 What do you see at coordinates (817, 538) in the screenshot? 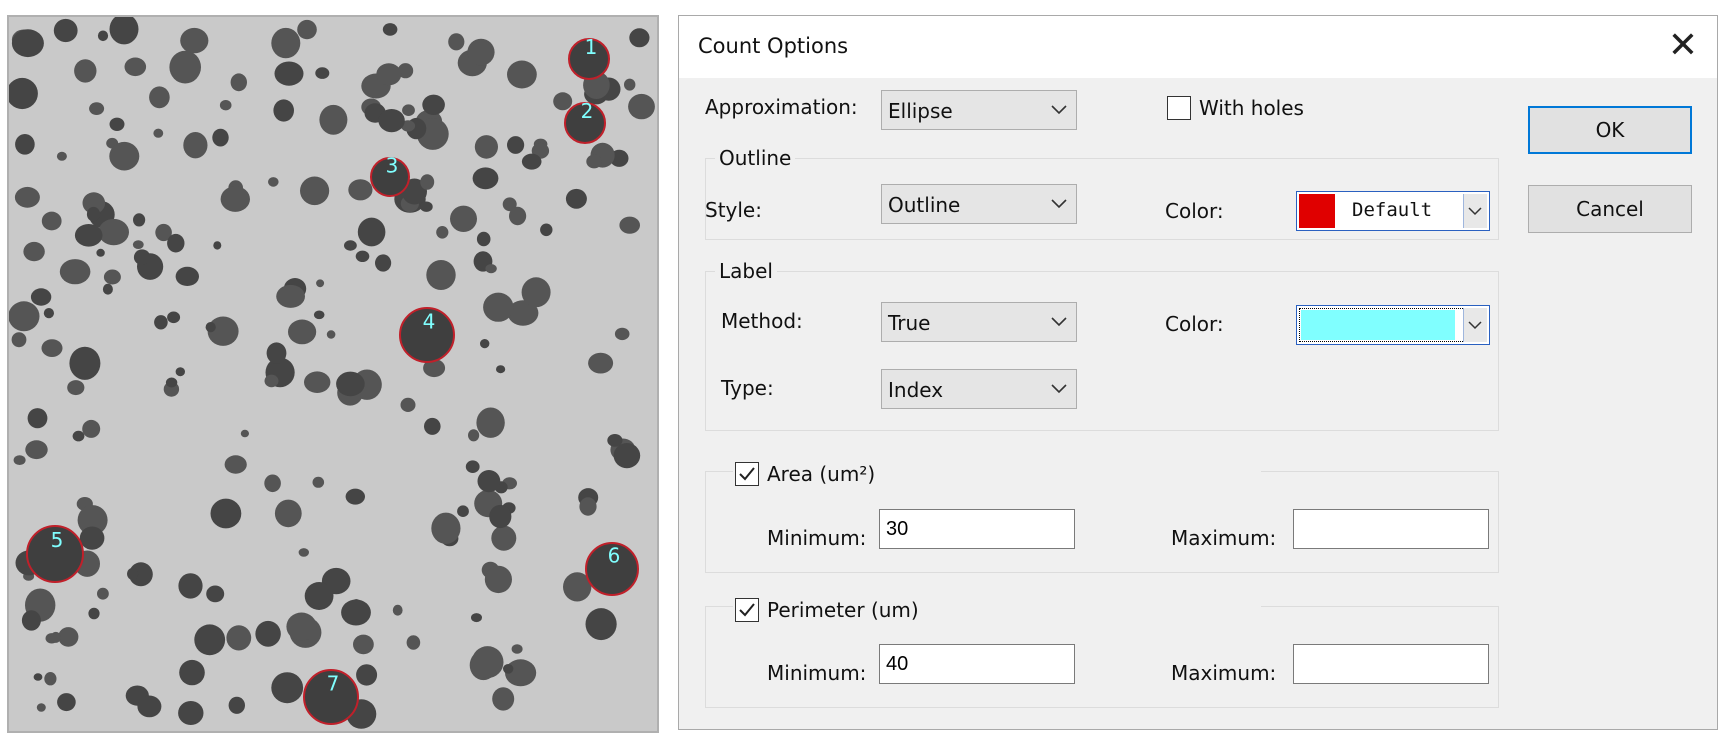
I see `area-minimum-label: Minimum:` at bounding box center [817, 538].